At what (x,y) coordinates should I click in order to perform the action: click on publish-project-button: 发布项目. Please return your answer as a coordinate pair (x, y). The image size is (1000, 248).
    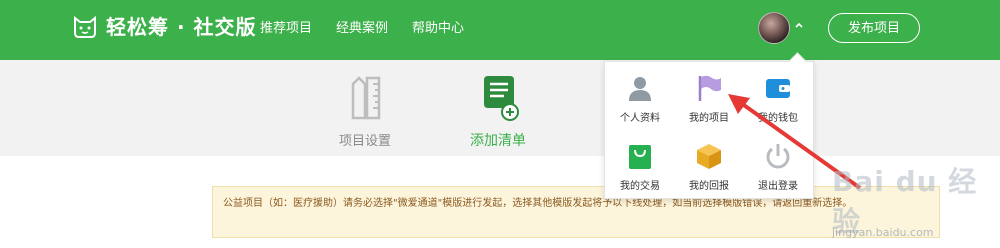
    Looking at the image, I should click on (874, 28).